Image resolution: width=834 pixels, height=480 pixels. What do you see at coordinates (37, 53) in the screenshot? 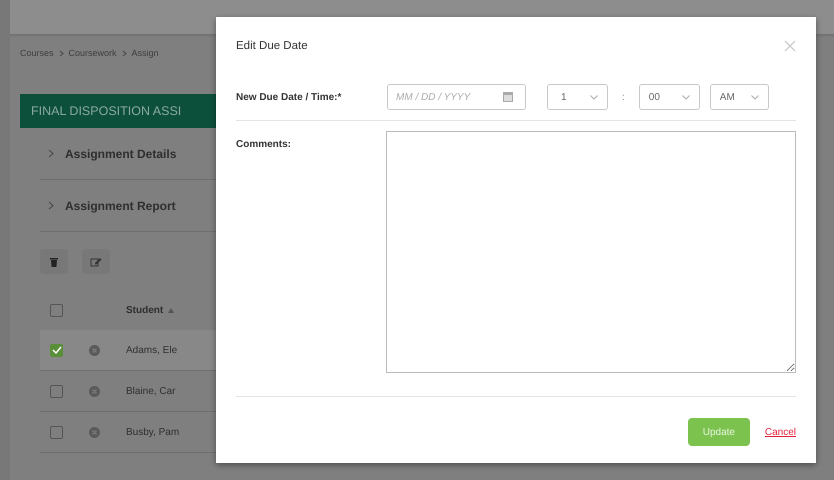
I see `breadcrumb-link: Courses` at bounding box center [37, 53].